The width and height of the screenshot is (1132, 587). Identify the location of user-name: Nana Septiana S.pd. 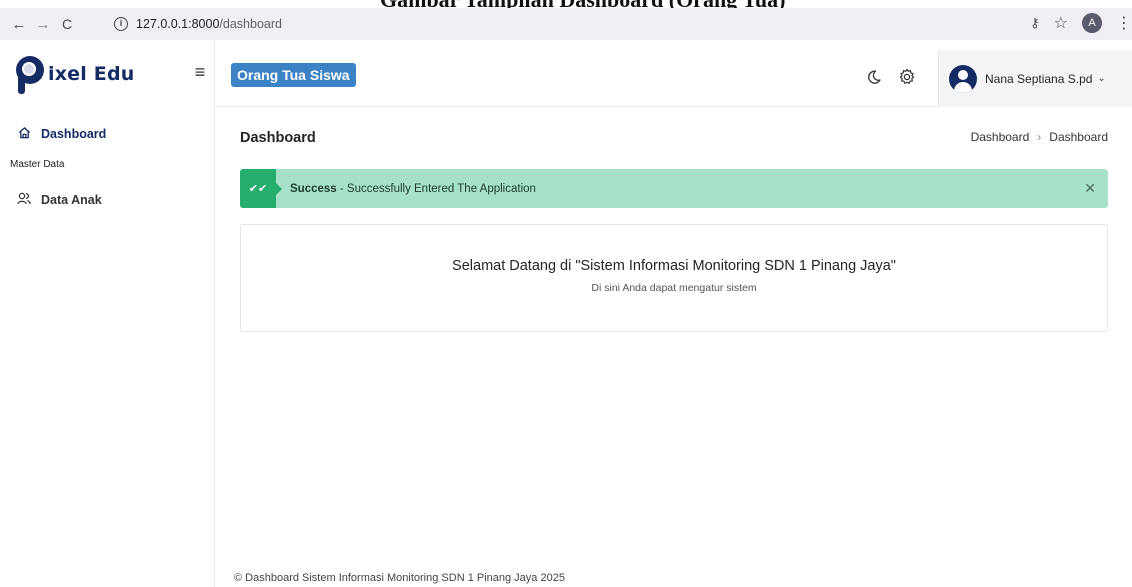
(1039, 78).